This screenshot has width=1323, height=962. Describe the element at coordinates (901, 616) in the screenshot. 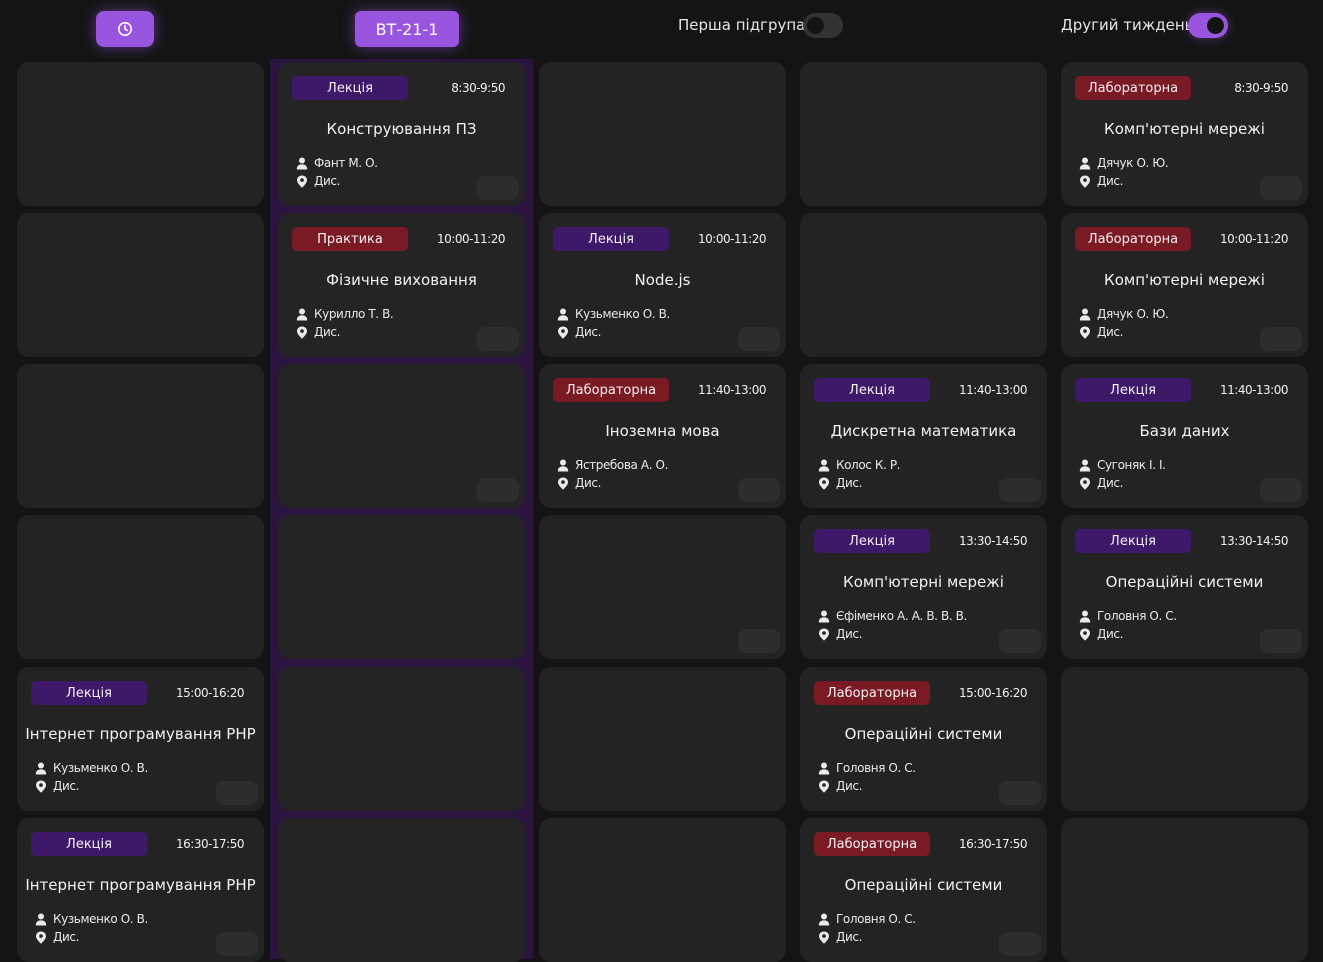

I see `teacher-name: Єфіменко А. А. В. В. В.` at that location.